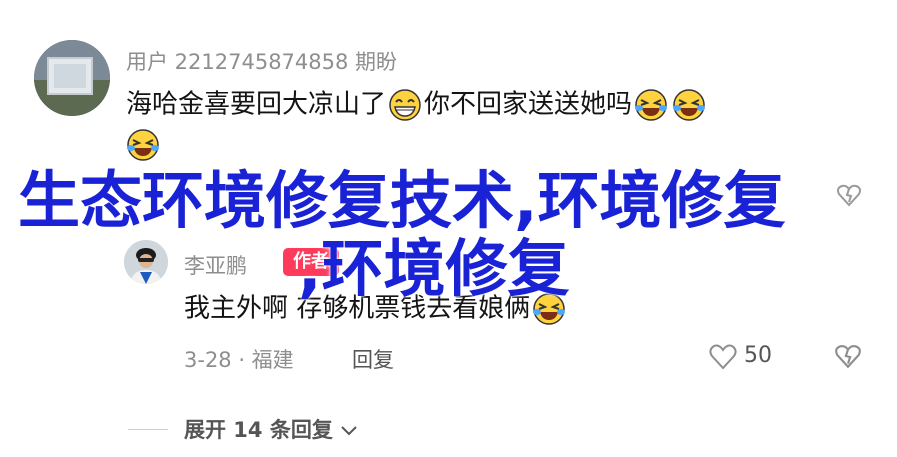 This screenshot has height=457, width=897. I want to click on reply-button: 回复, so click(373, 359).